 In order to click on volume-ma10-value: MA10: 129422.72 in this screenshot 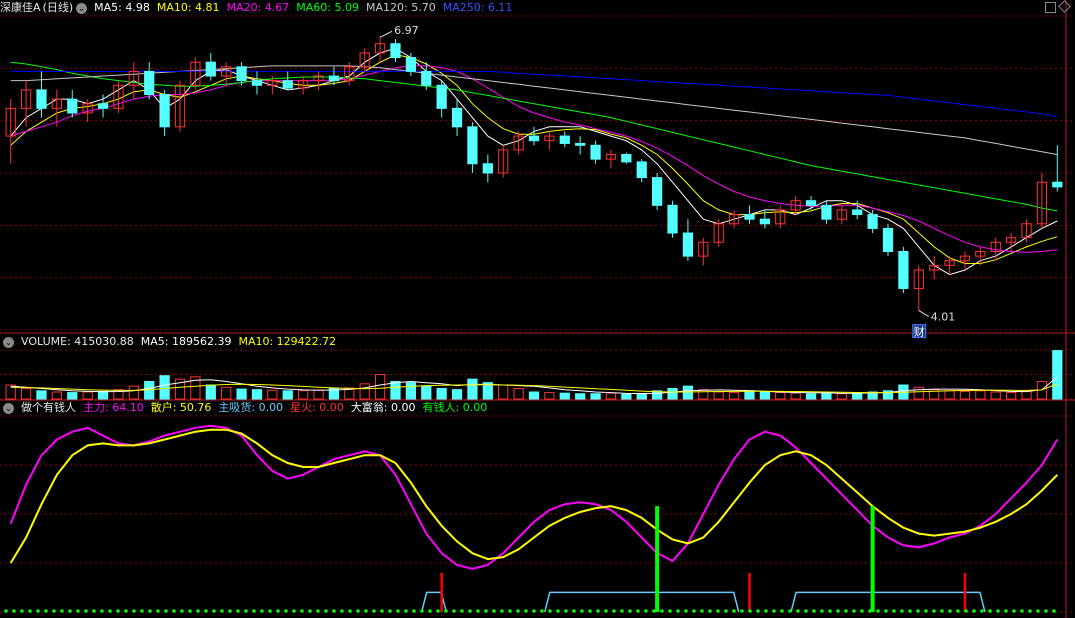, I will do `click(287, 341)`.